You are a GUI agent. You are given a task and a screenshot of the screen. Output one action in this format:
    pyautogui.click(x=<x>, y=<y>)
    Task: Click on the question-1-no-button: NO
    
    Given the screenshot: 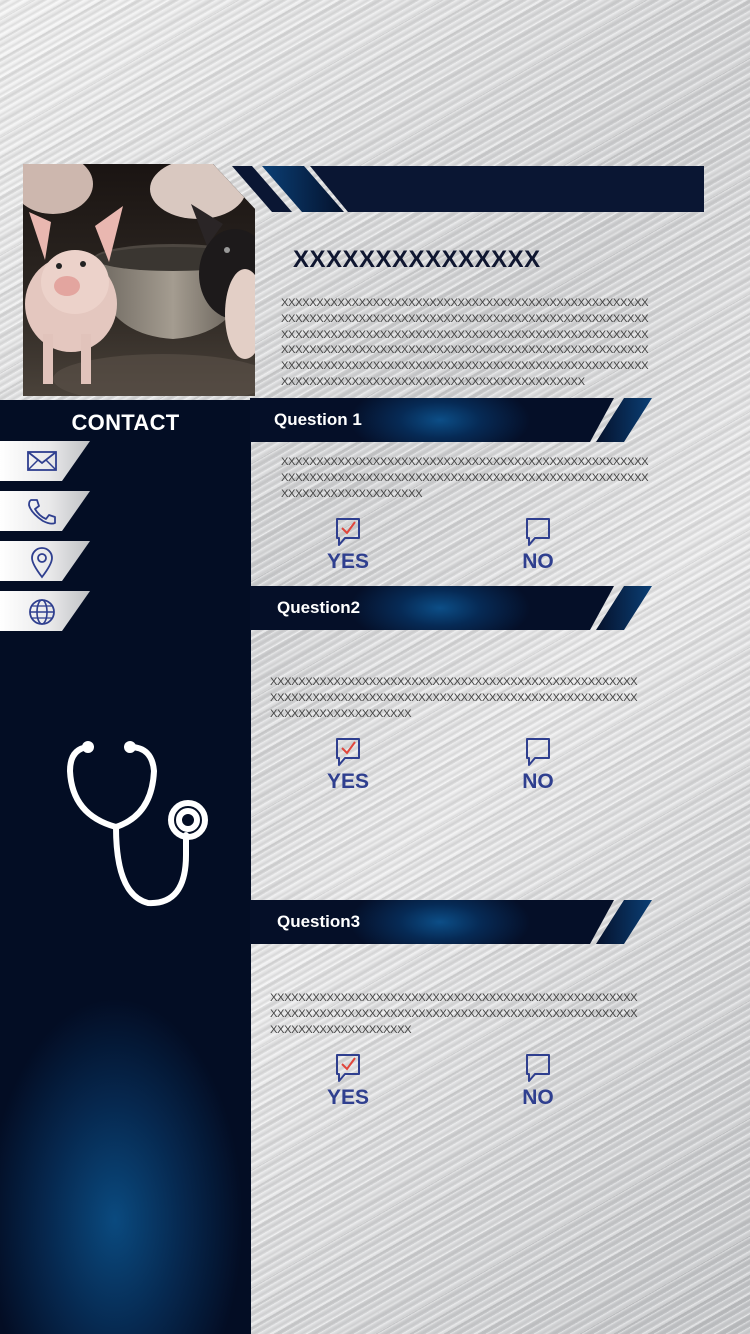 What is the action you would take?
    pyautogui.click(x=538, y=545)
    